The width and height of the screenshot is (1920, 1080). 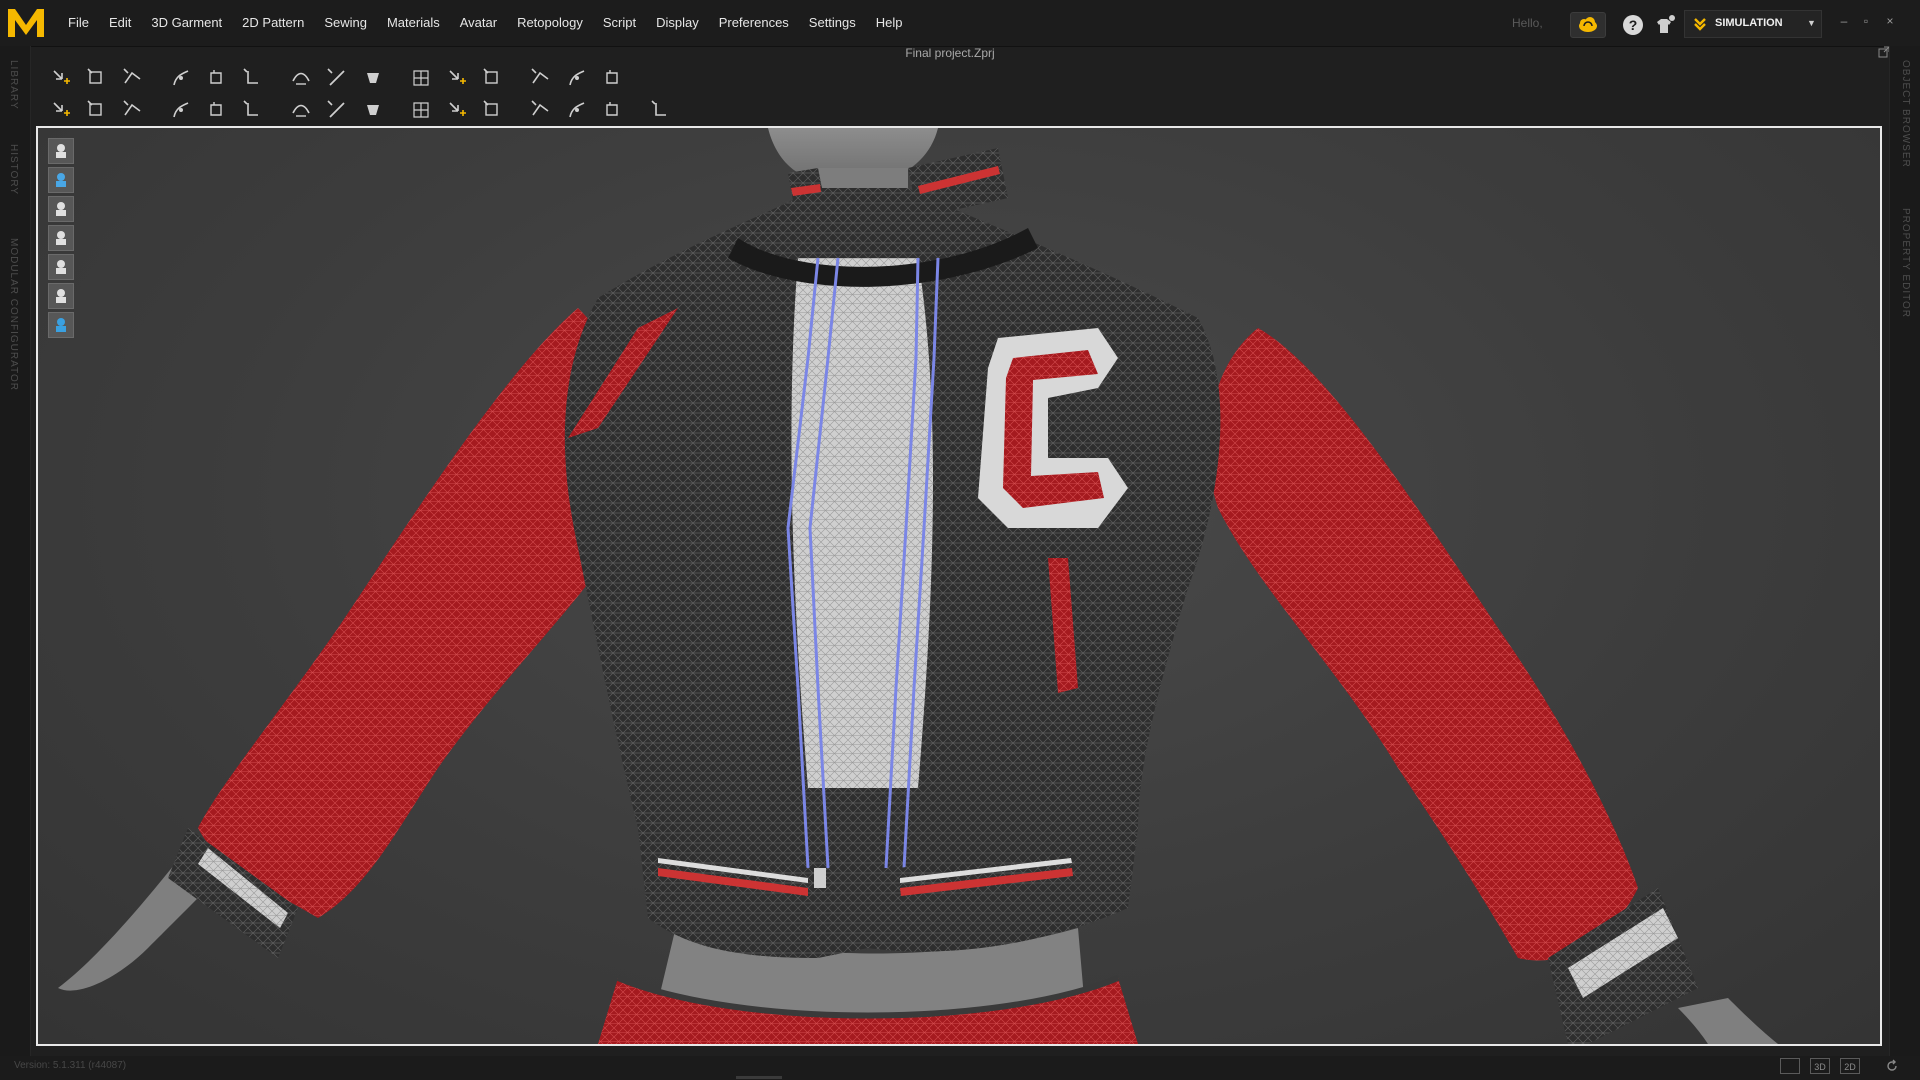 I want to click on mesh-tool, so click(x=613, y=78).